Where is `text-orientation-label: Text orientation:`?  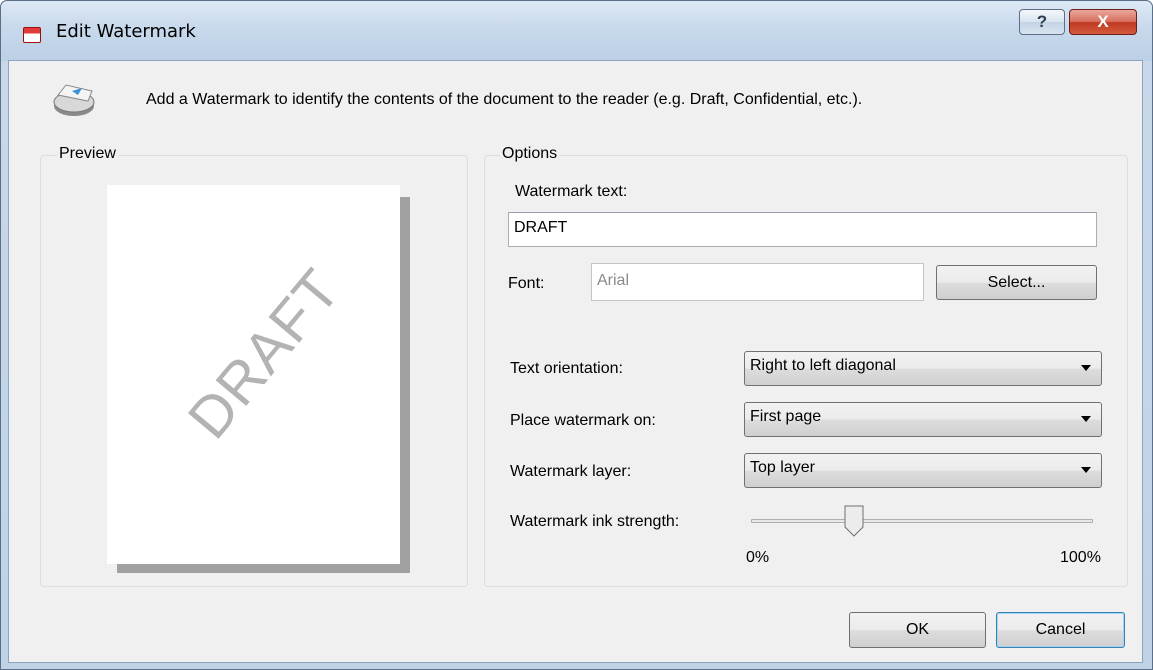
text-orientation-label: Text orientation: is located at coordinates (566, 368).